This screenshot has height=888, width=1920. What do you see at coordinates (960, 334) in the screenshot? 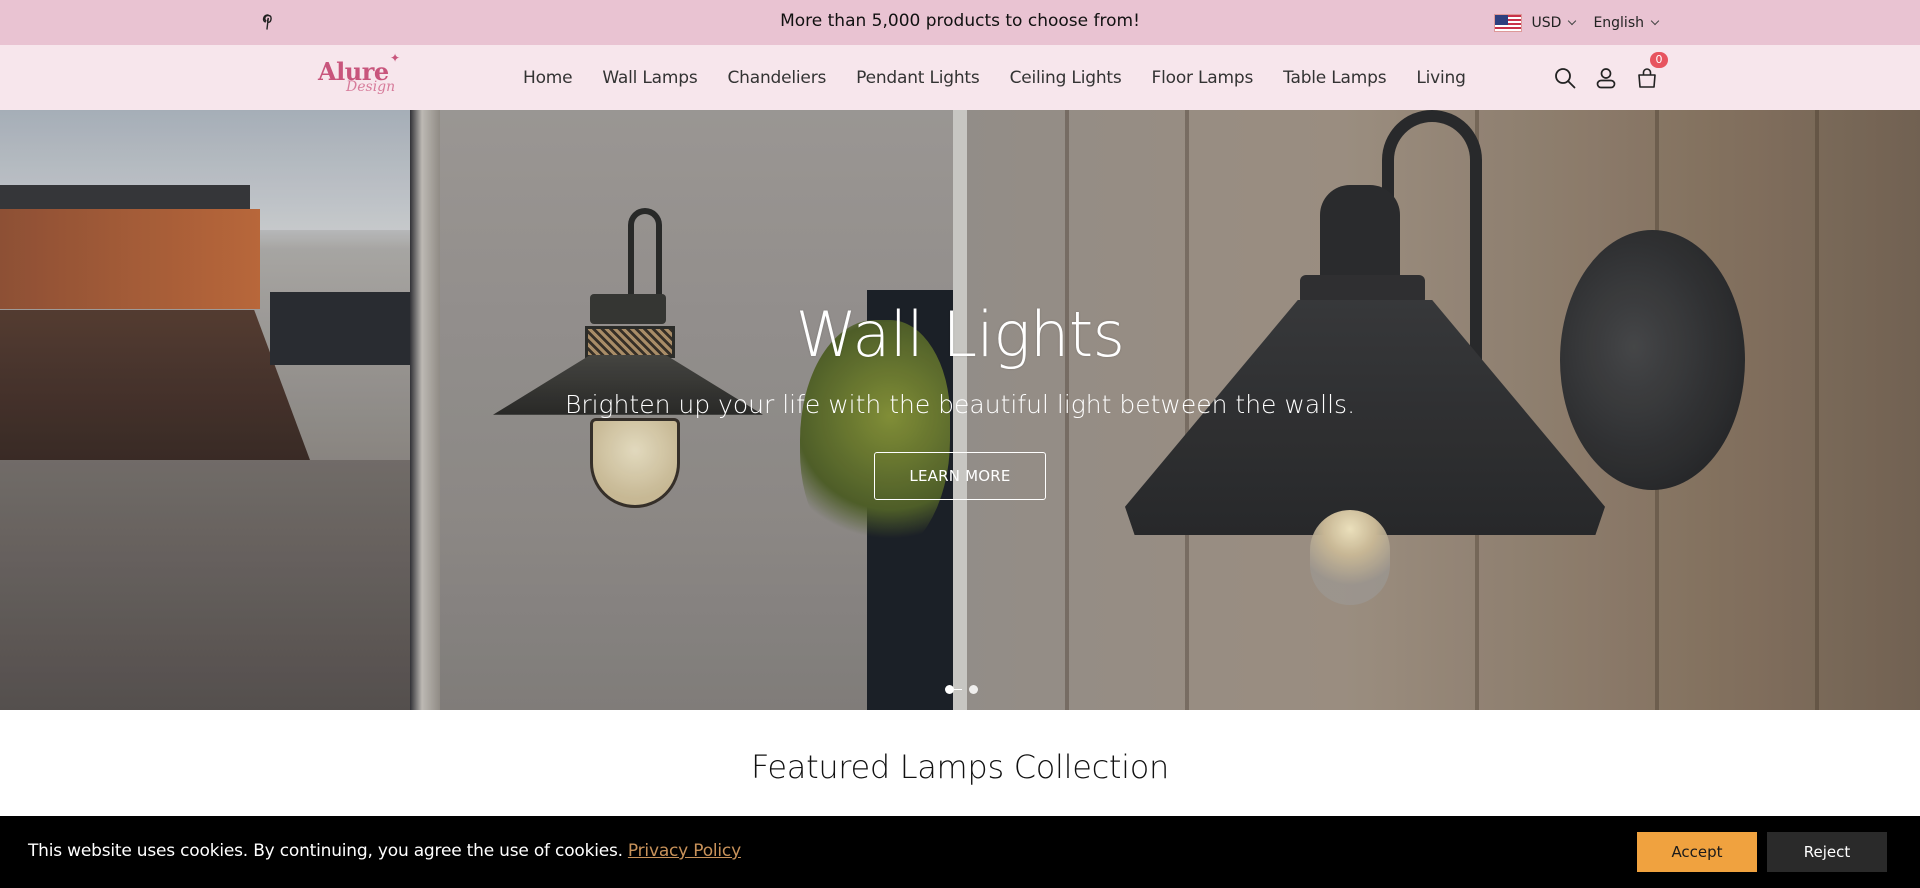
I see `hero-title: Wall Lights` at bounding box center [960, 334].